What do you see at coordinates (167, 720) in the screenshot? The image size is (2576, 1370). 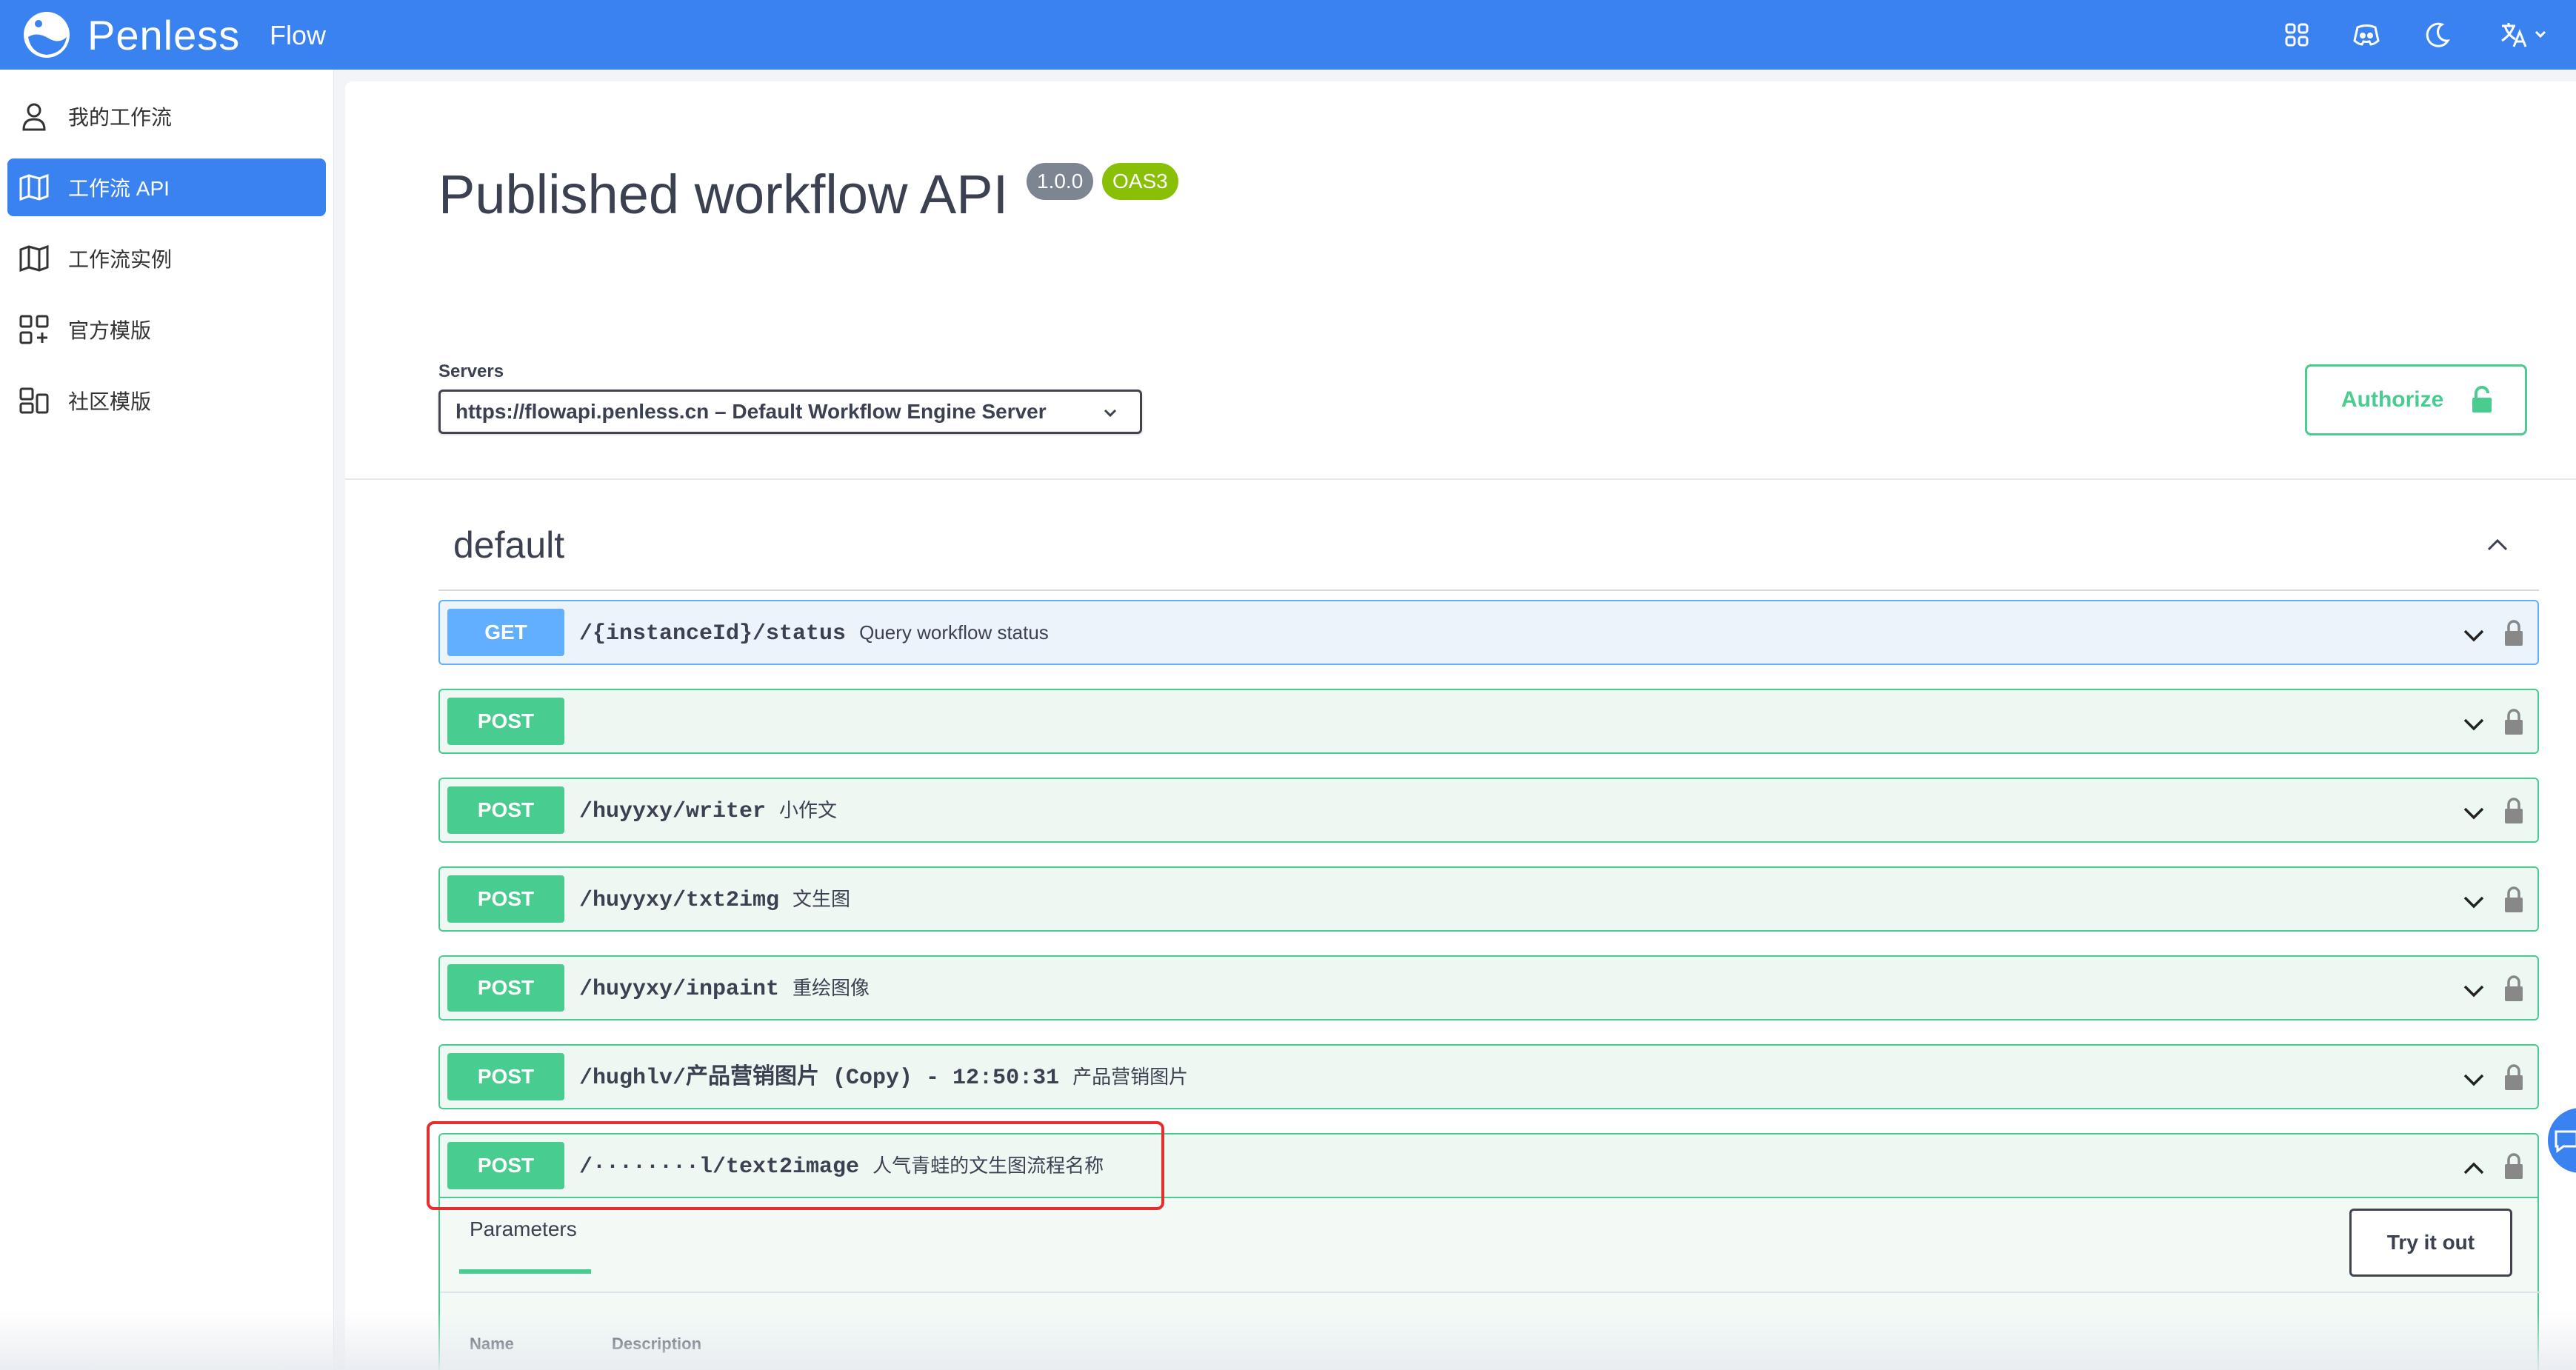 I see `sidebar: 我的工作流 工作流 API 工作流实例 官方模版 社区模版` at bounding box center [167, 720].